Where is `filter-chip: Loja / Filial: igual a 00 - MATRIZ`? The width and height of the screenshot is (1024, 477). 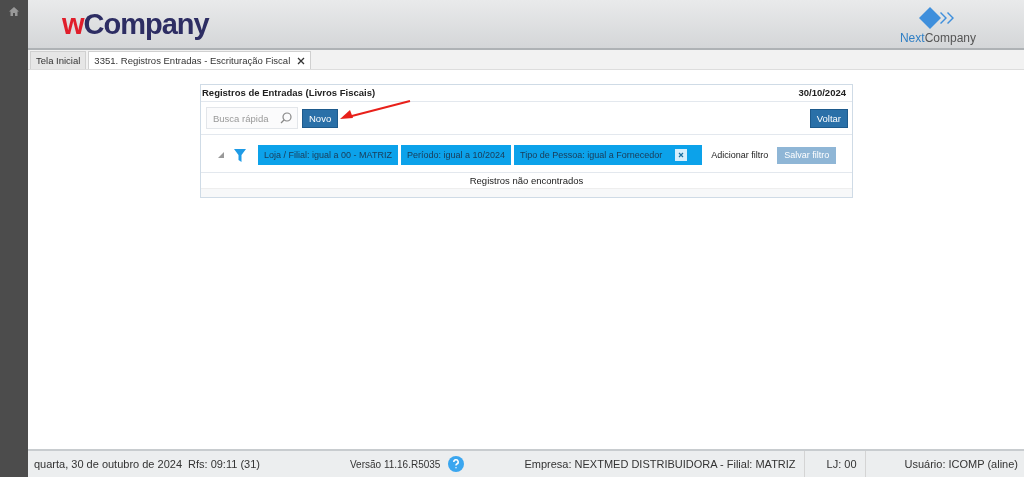 filter-chip: Loja / Filial: igual a 00 - MATRIZ is located at coordinates (328, 155).